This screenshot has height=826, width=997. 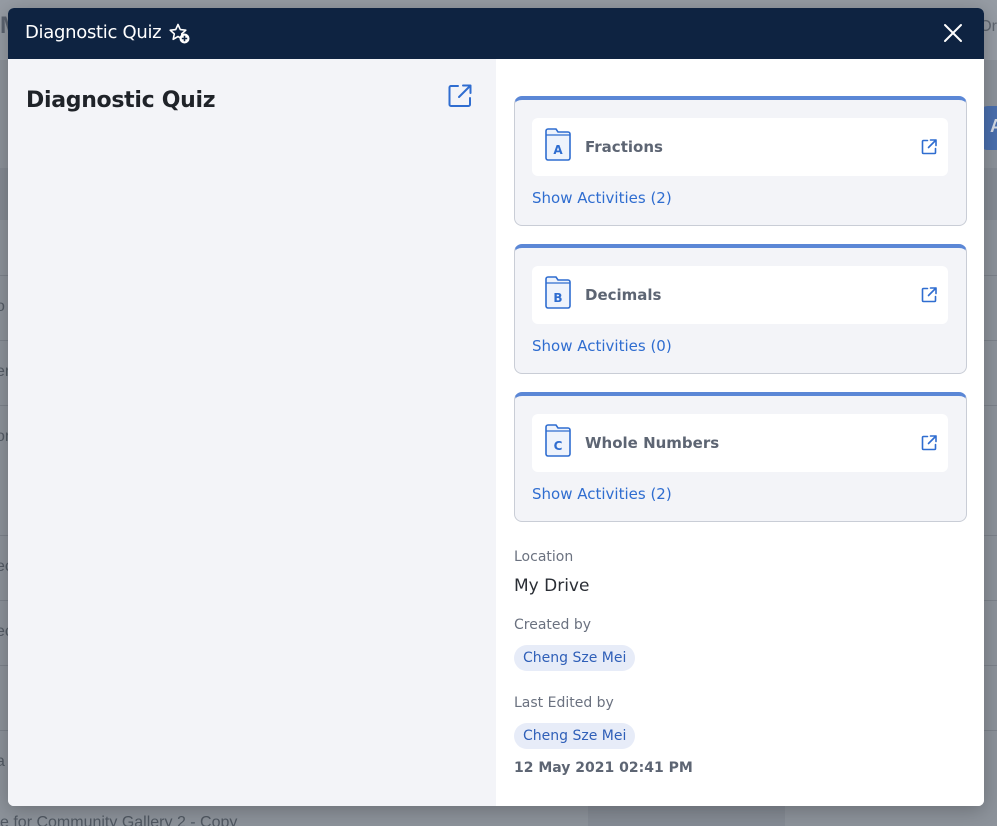 I want to click on unit-card: B Decimals Show Activities (0), so click(x=740, y=309).